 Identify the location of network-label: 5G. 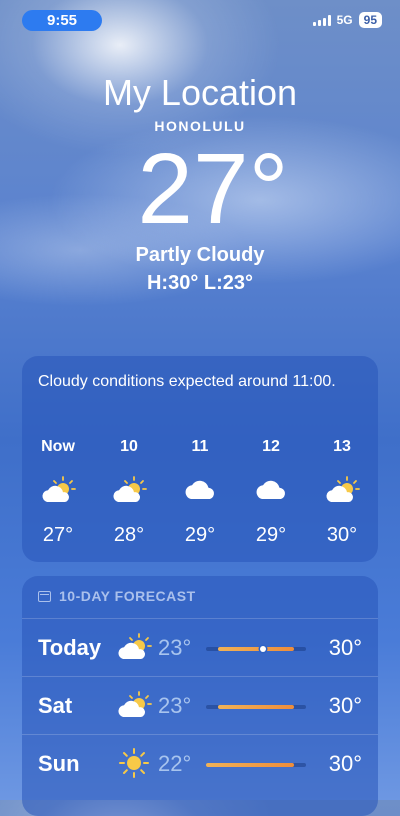
(344, 20).